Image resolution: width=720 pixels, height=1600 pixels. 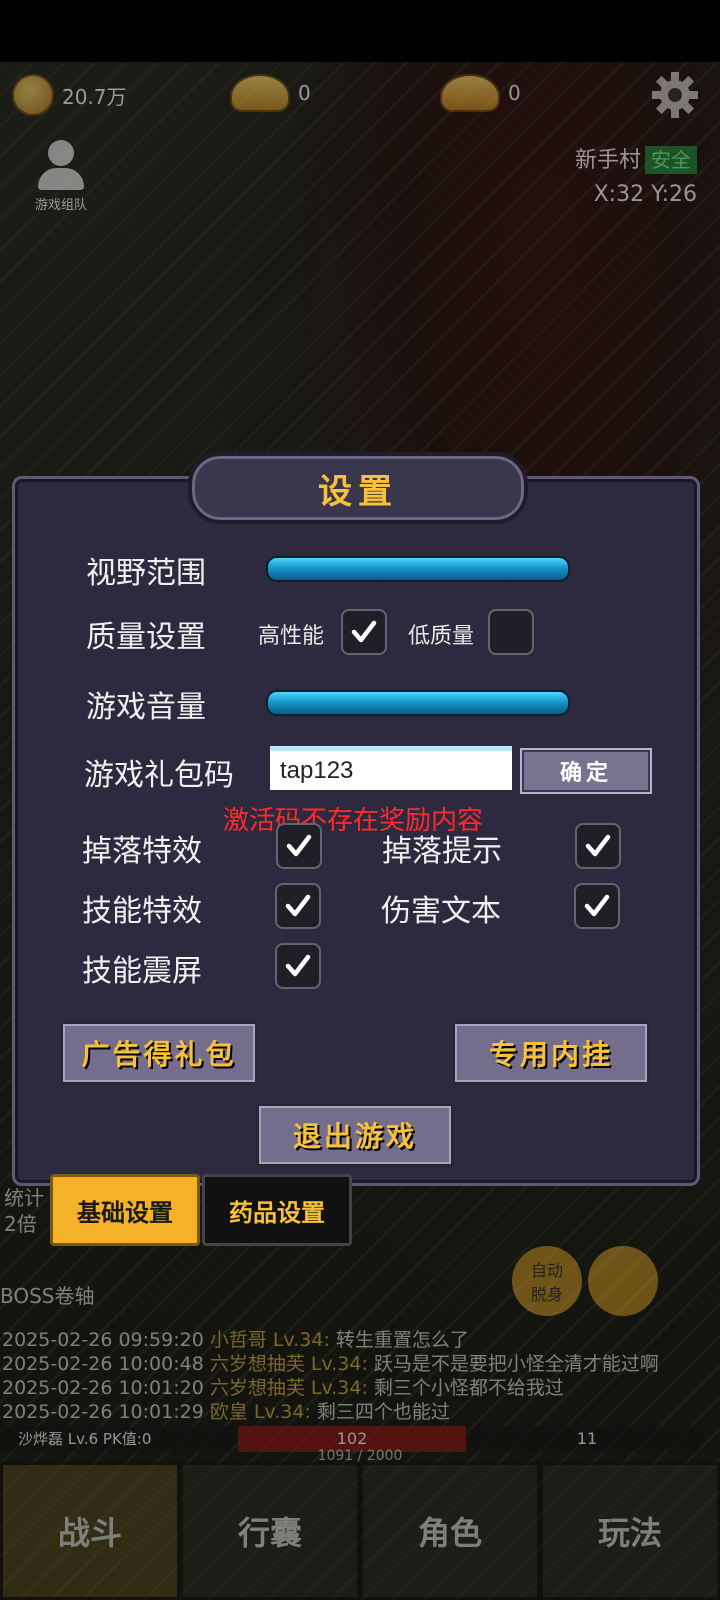 What do you see at coordinates (511, 632) in the screenshot?
I see `low-quality-checkbox` at bounding box center [511, 632].